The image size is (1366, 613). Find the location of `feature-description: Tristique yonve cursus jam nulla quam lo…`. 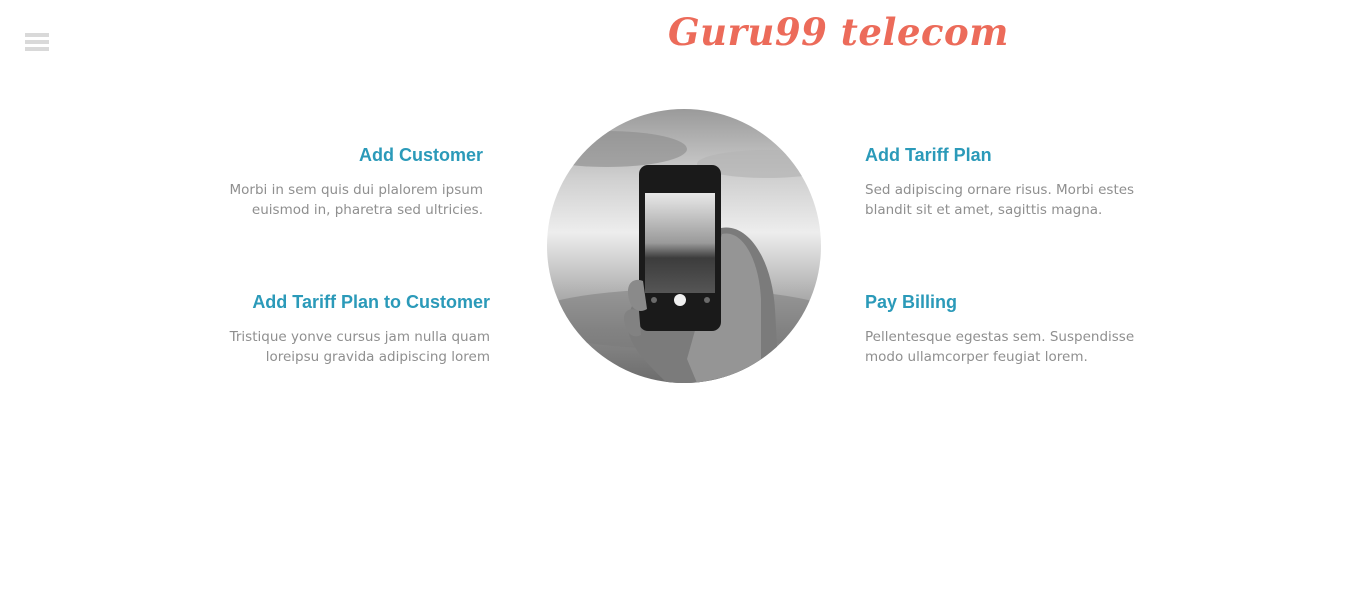

feature-description: Tristique yonve cursus jam nulla quam lo… is located at coordinates (359, 347).